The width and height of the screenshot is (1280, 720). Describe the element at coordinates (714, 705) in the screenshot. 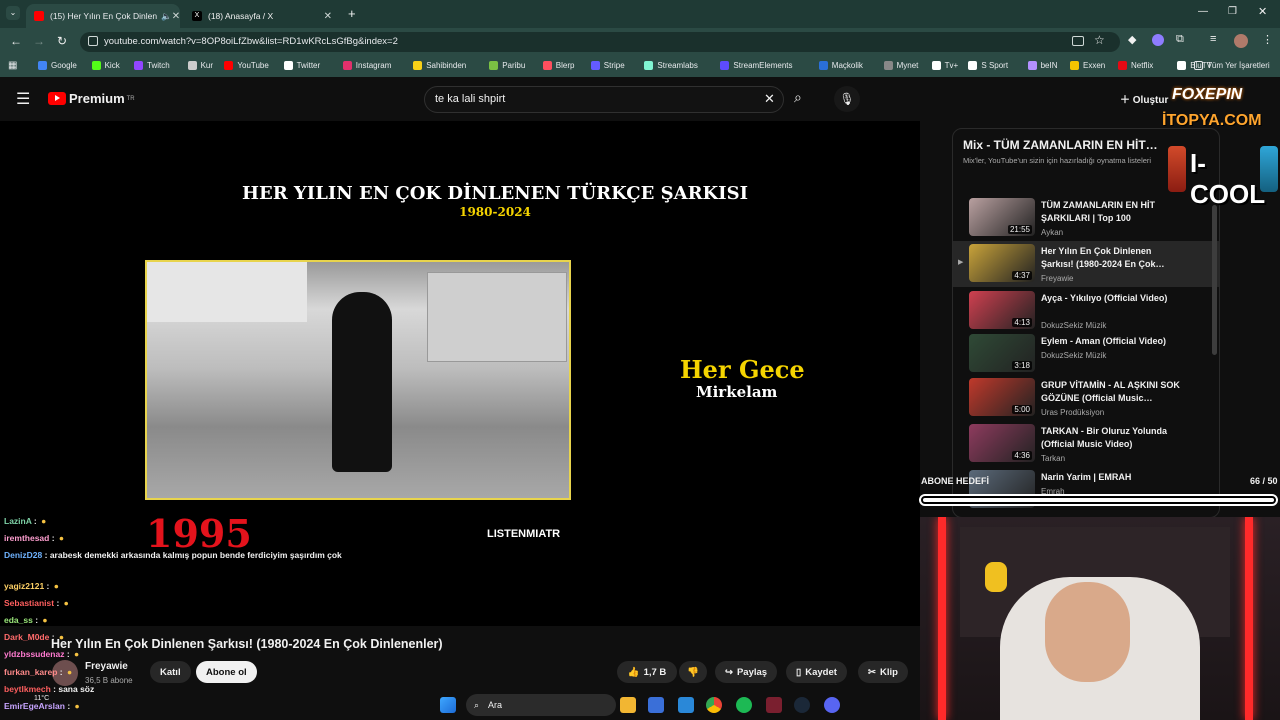

I see `chrome-icon` at that location.